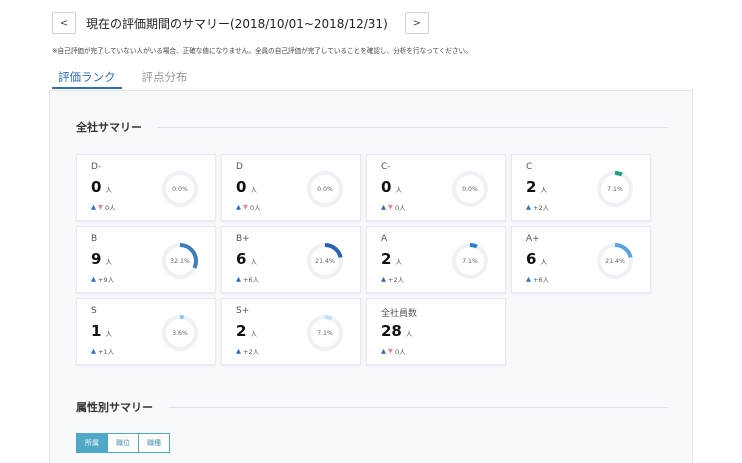 Image resolution: width=742 pixels, height=463 pixels. What do you see at coordinates (96, 259) in the screenshot?
I see `count-number: 9` at bounding box center [96, 259].